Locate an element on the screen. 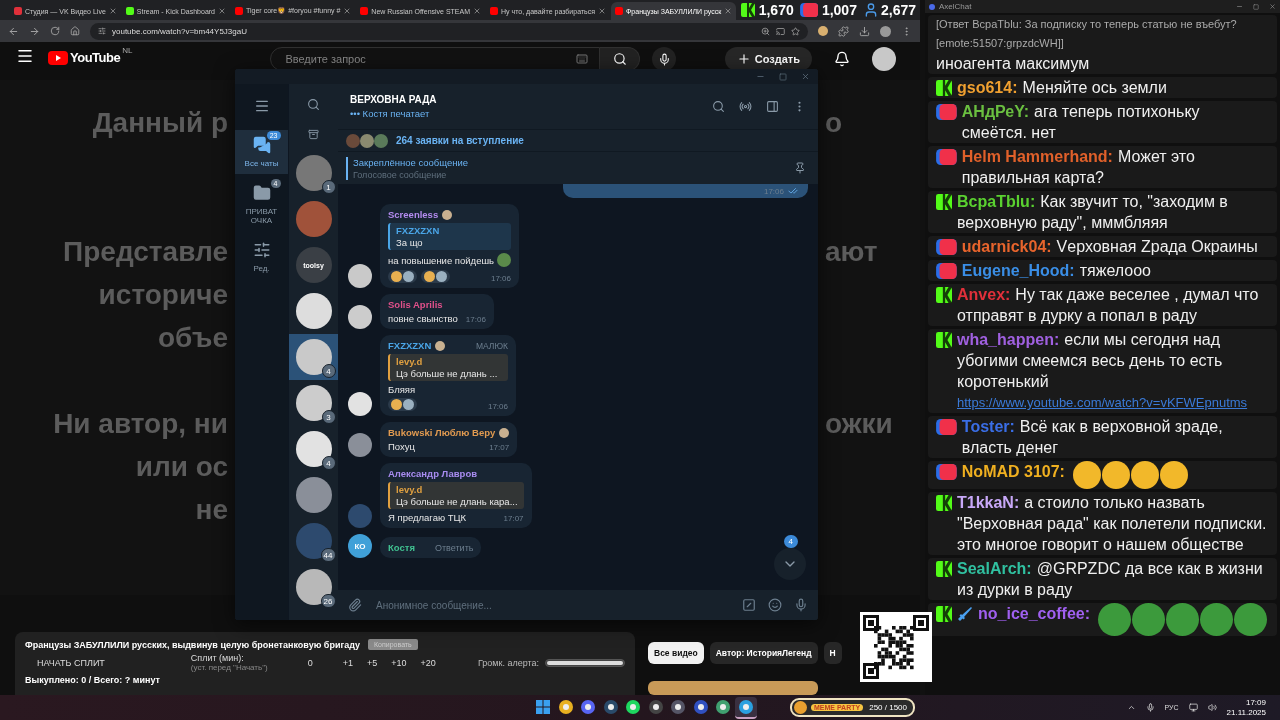  folder-icon is located at coordinates (261, 193).